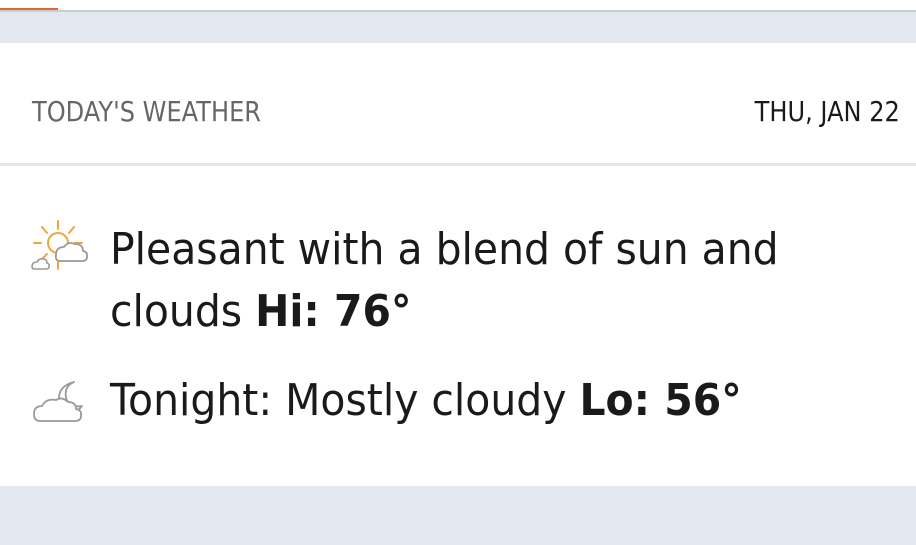 The height and width of the screenshot is (545, 916). Describe the element at coordinates (60, 249) in the screenshot. I see `partly-sunny-icon` at that location.